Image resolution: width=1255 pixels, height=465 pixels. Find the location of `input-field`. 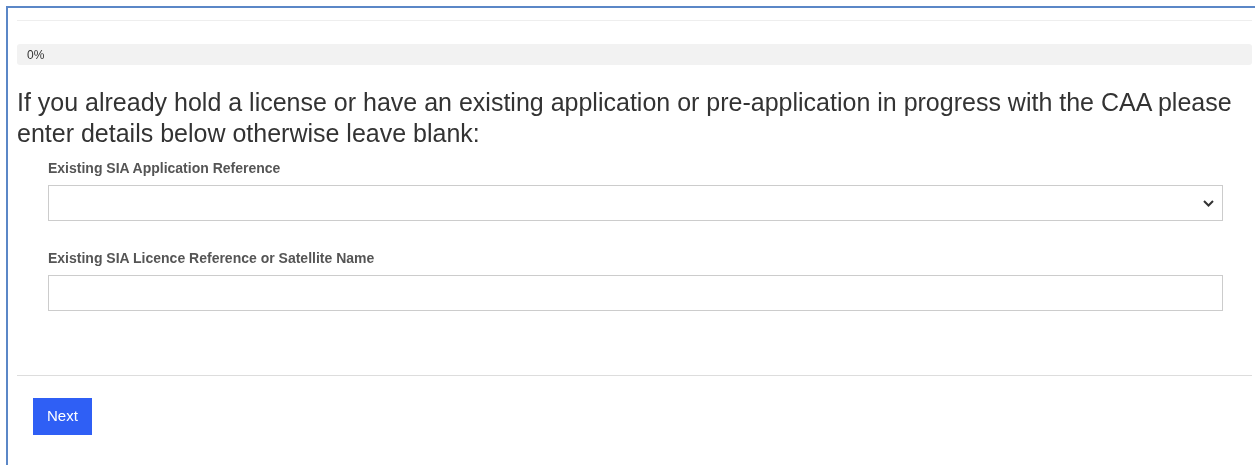

input-field is located at coordinates (635, 293).